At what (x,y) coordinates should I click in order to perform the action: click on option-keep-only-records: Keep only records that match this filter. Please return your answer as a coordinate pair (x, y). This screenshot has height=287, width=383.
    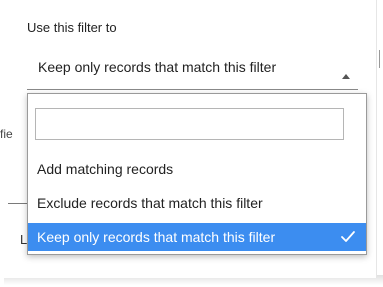
    Looking at the image, I should click on (197, 237).